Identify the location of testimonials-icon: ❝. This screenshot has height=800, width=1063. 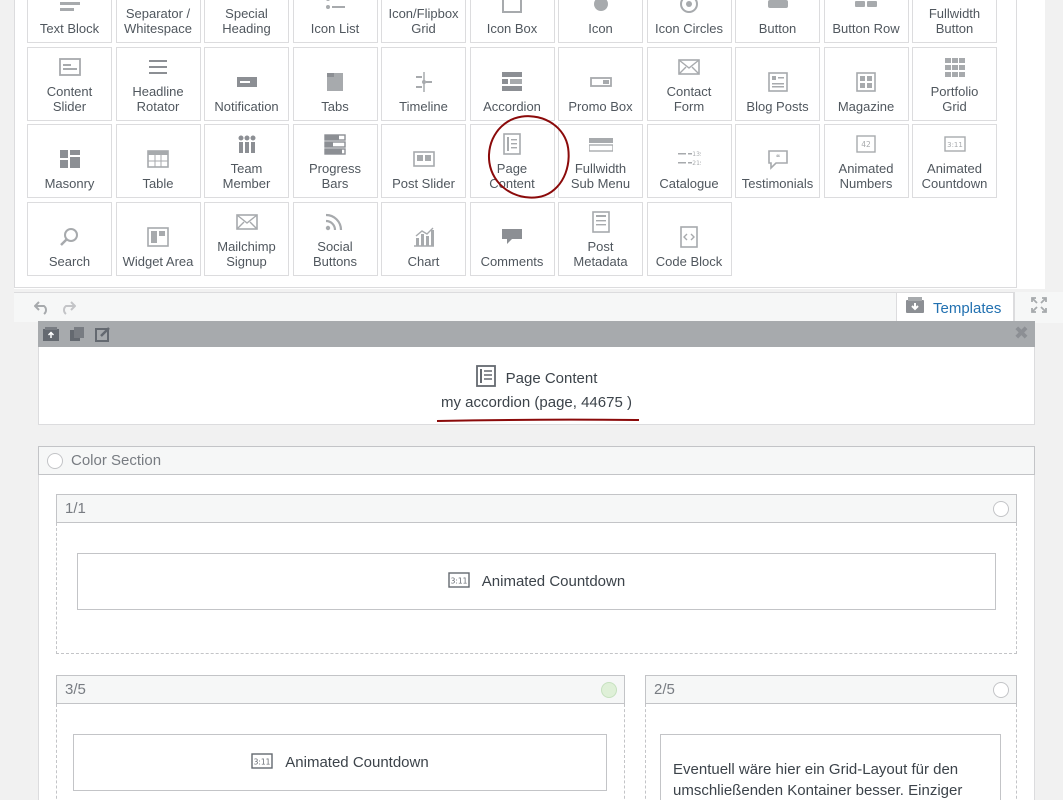
(778, 159).